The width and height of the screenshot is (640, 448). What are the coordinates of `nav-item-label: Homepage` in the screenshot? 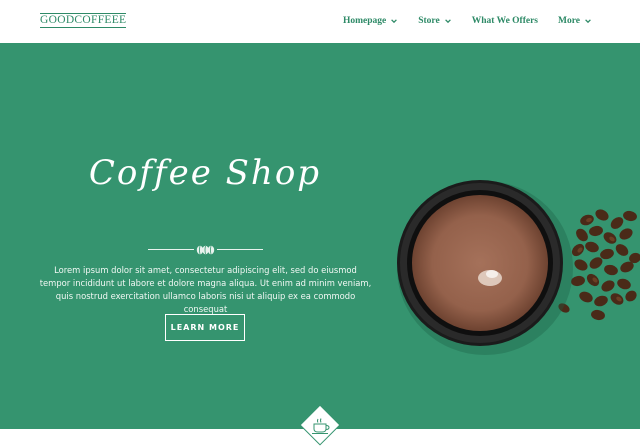 It's located at (364, 21).